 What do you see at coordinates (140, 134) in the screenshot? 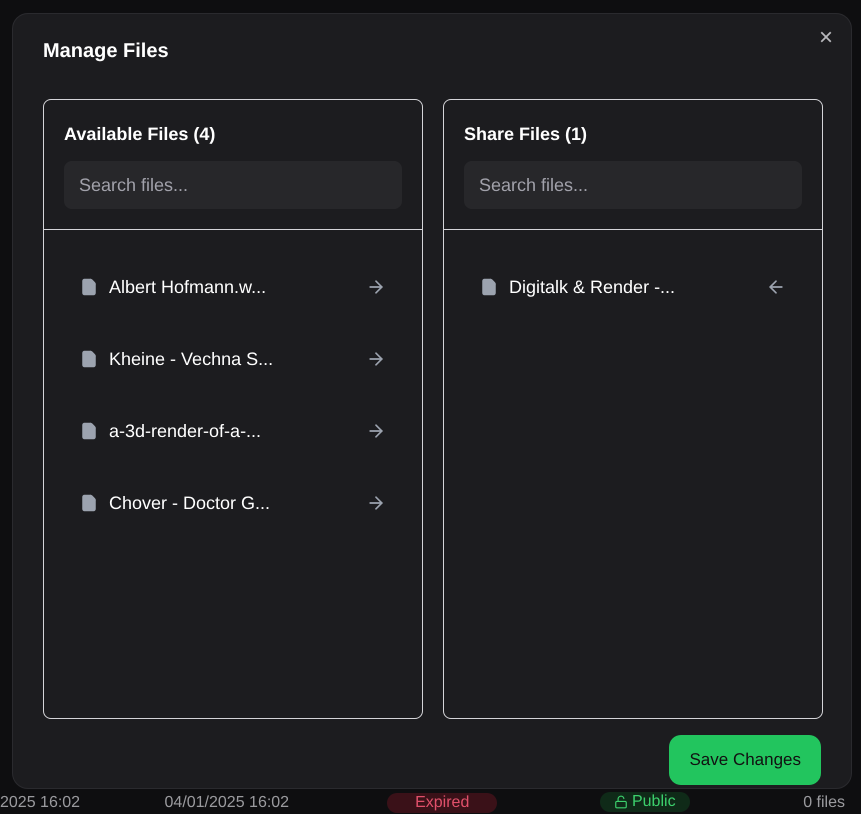
I see `panel-title: Available Files (4)` at bounding box center [140, 134].